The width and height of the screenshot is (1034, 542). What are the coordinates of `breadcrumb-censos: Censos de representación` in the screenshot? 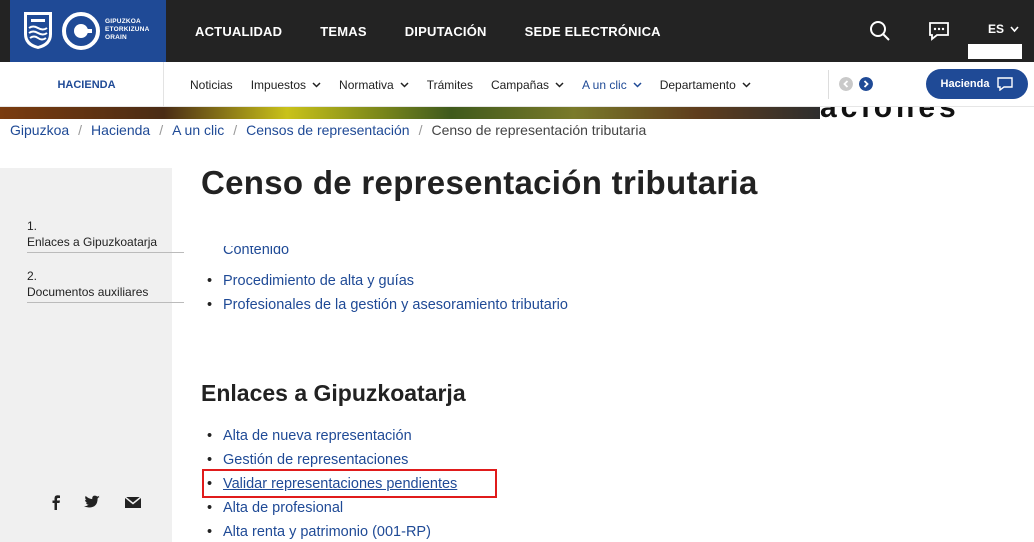 It's located at (327, 130).